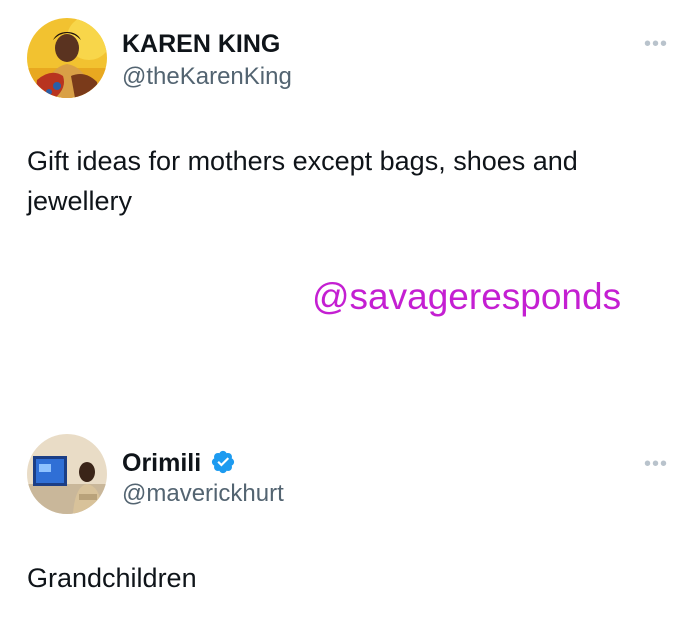 The height and width of the screenshot is (622, 700). I want to click on orimili-display-name: Orimili, so click(161, 463).